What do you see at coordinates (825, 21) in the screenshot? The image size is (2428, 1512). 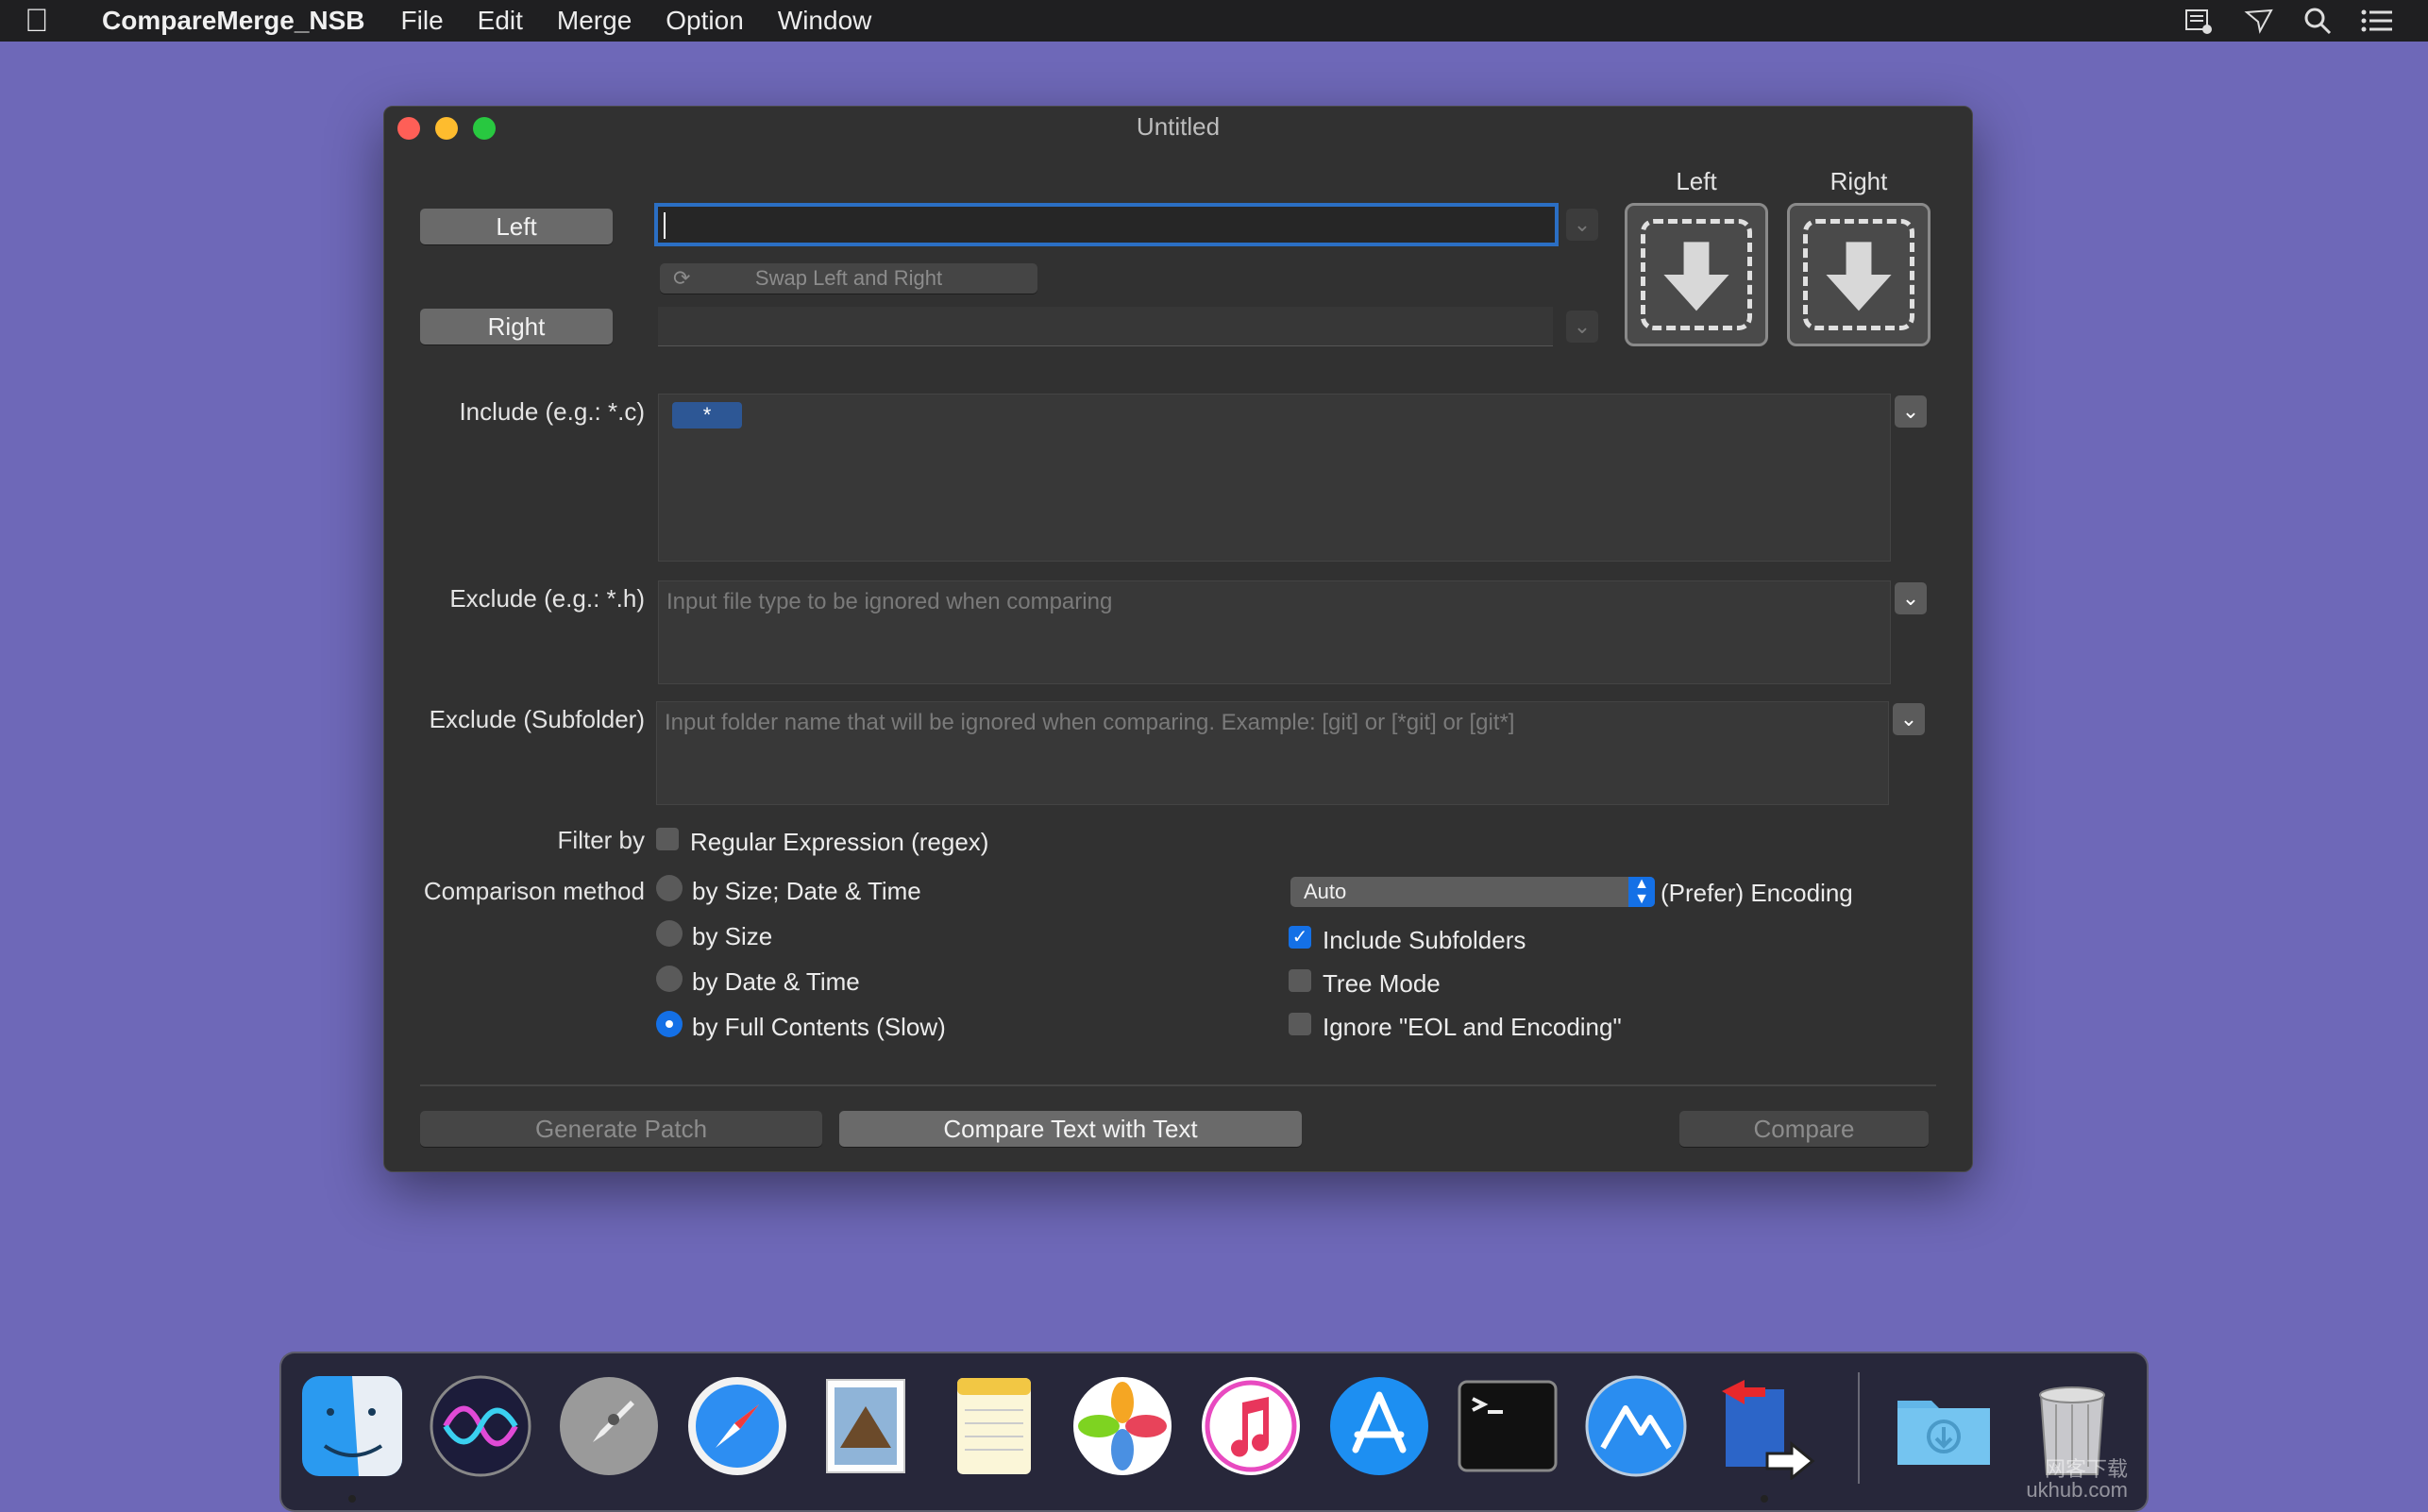 I see `menu-window: Window` at bounding box center [825, 21].